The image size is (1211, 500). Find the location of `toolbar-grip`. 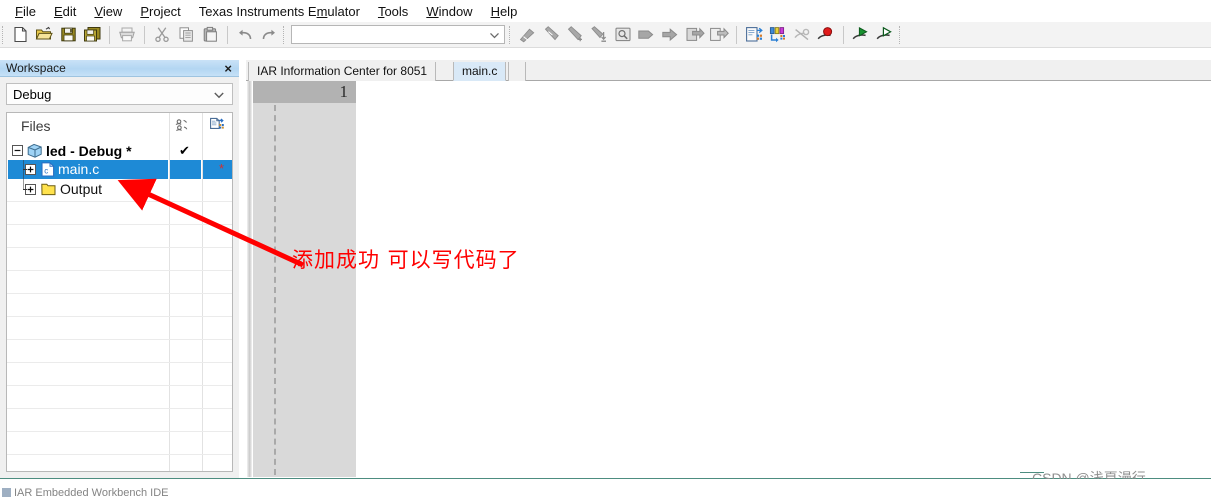

toolbar-grip is located at coordinates (3, 34).